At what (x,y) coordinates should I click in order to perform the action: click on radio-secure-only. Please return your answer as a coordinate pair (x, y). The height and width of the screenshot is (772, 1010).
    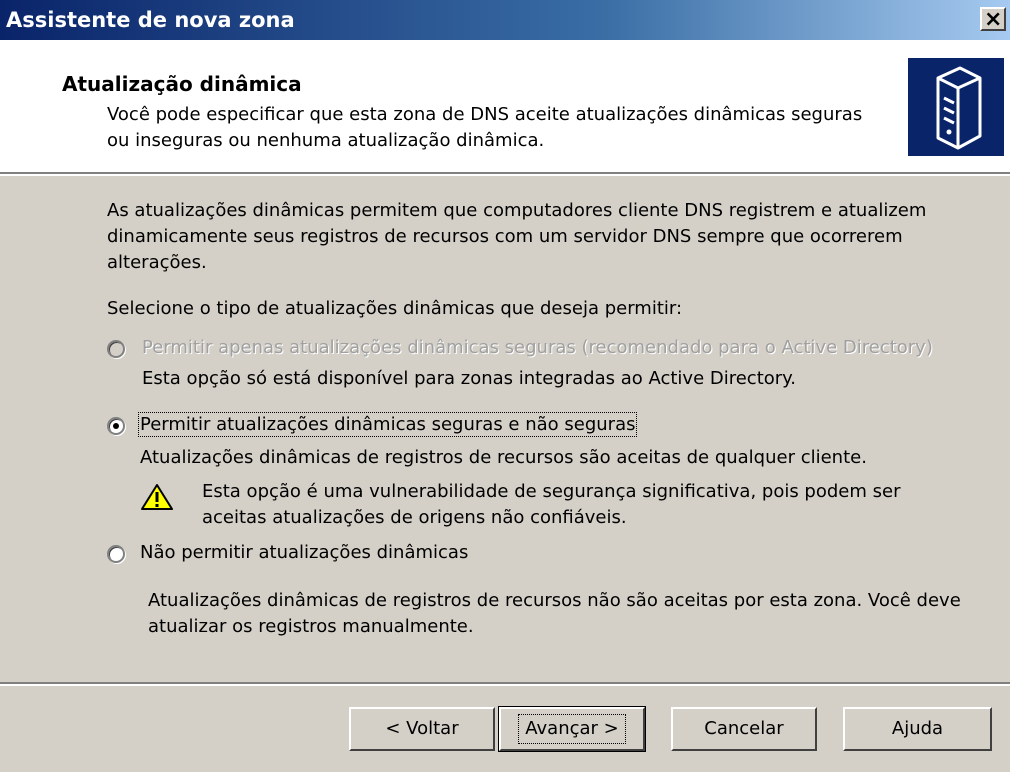
    Looking at the image, I should click on (116, 349).